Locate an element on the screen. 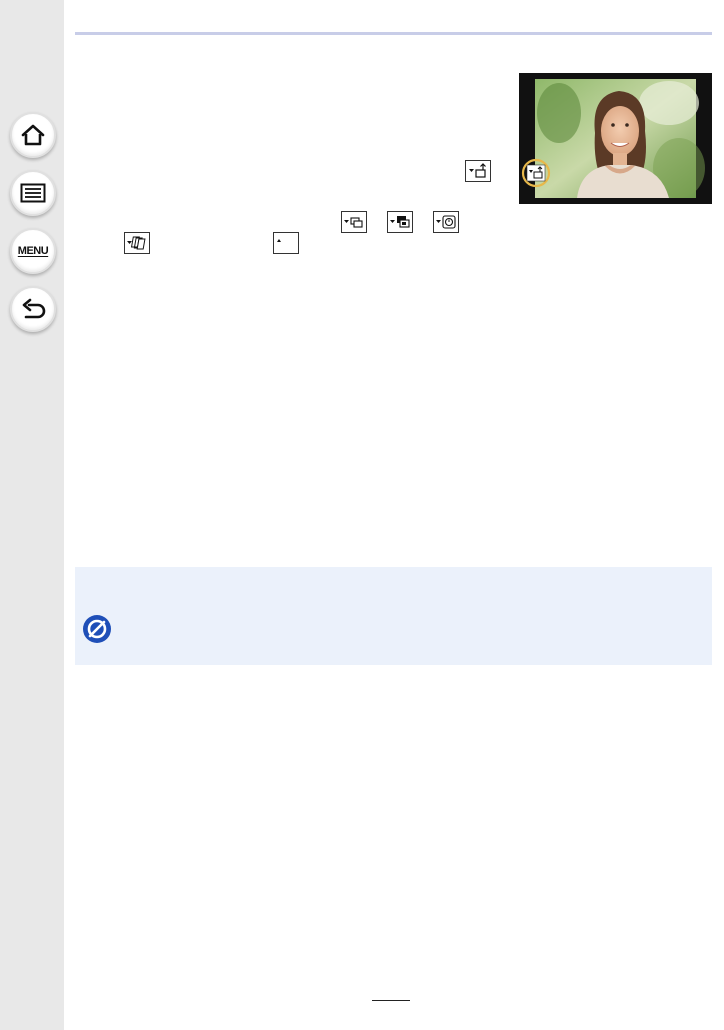 The image size is (724, 1030). back-arrow-icon is located at coordinates (34, 308).